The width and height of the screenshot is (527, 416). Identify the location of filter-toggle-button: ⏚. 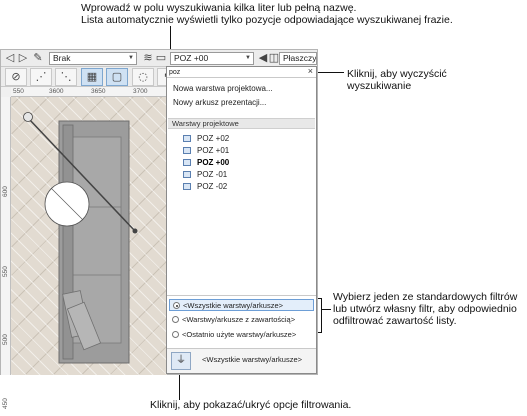
(181, 361).